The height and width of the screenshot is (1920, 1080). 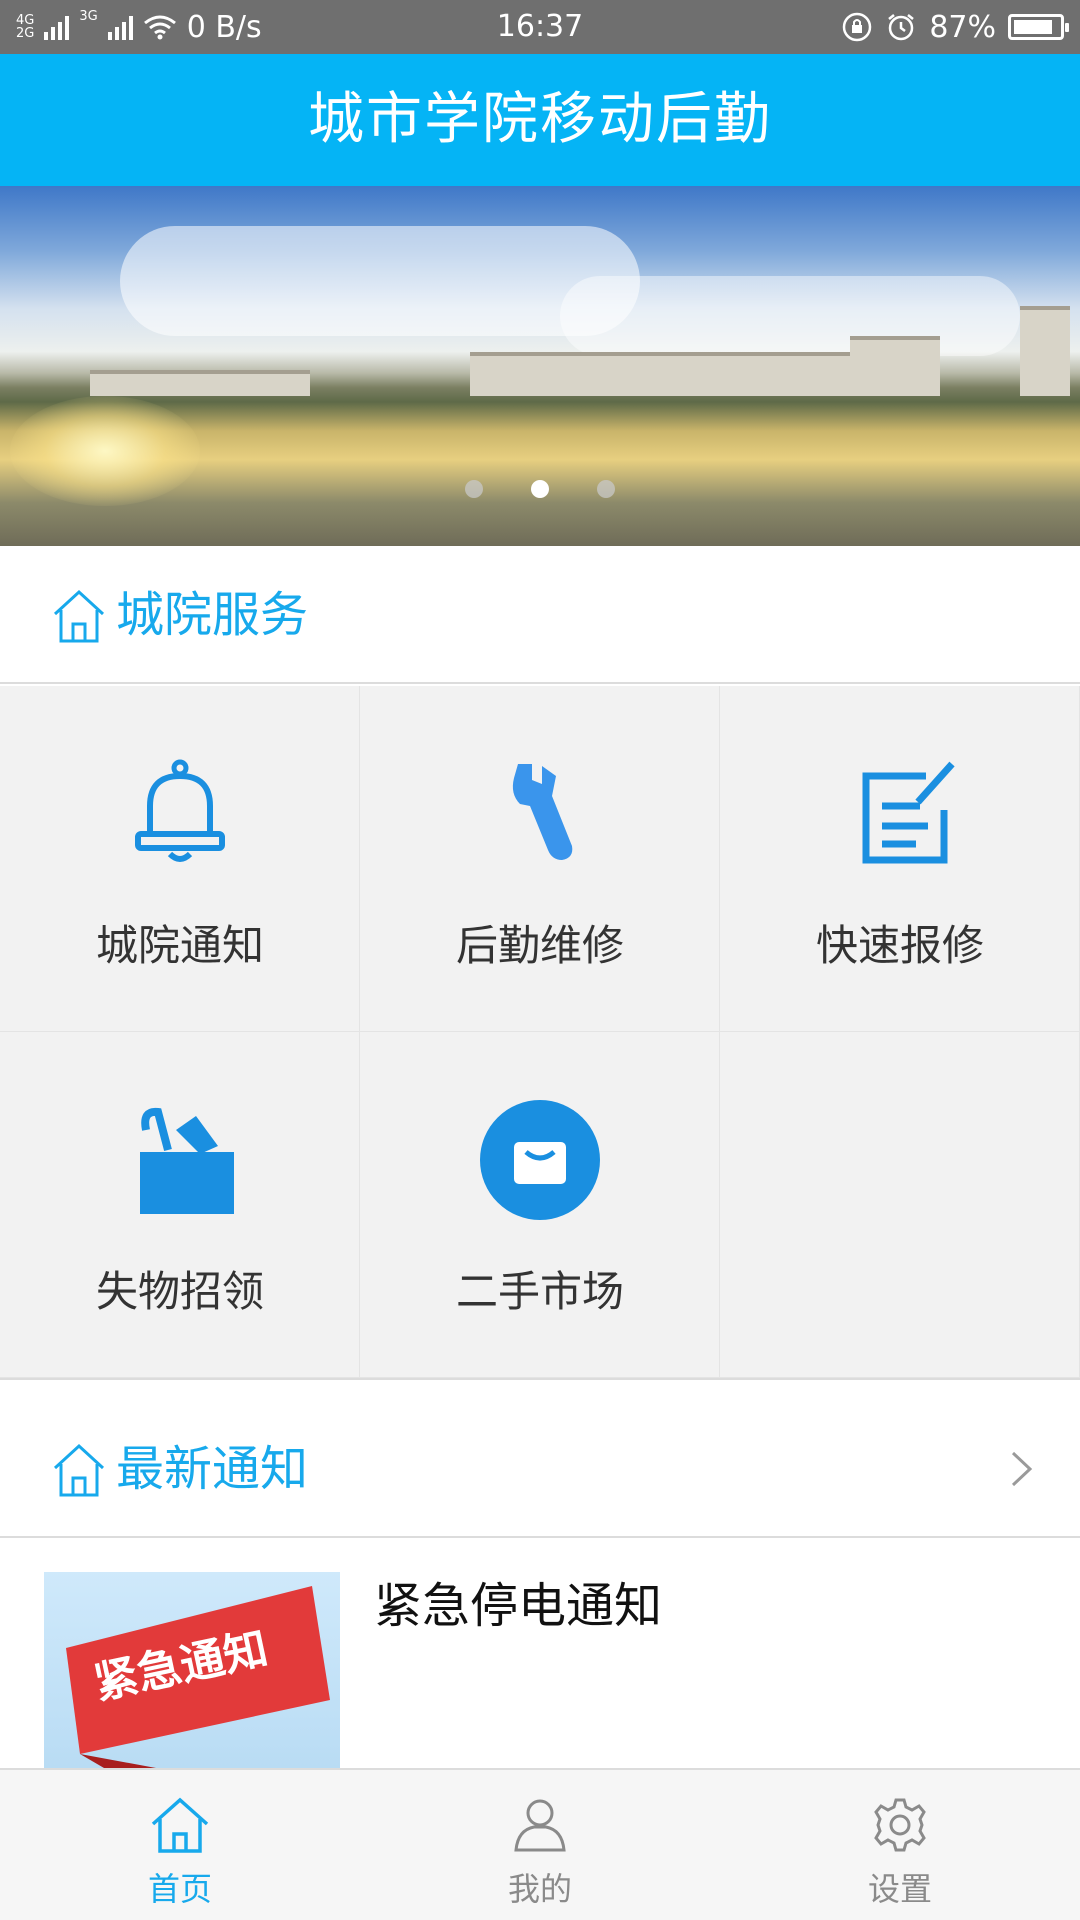 I want to click on notices-section-header: 最新通知, so click(x=540, y=1469).